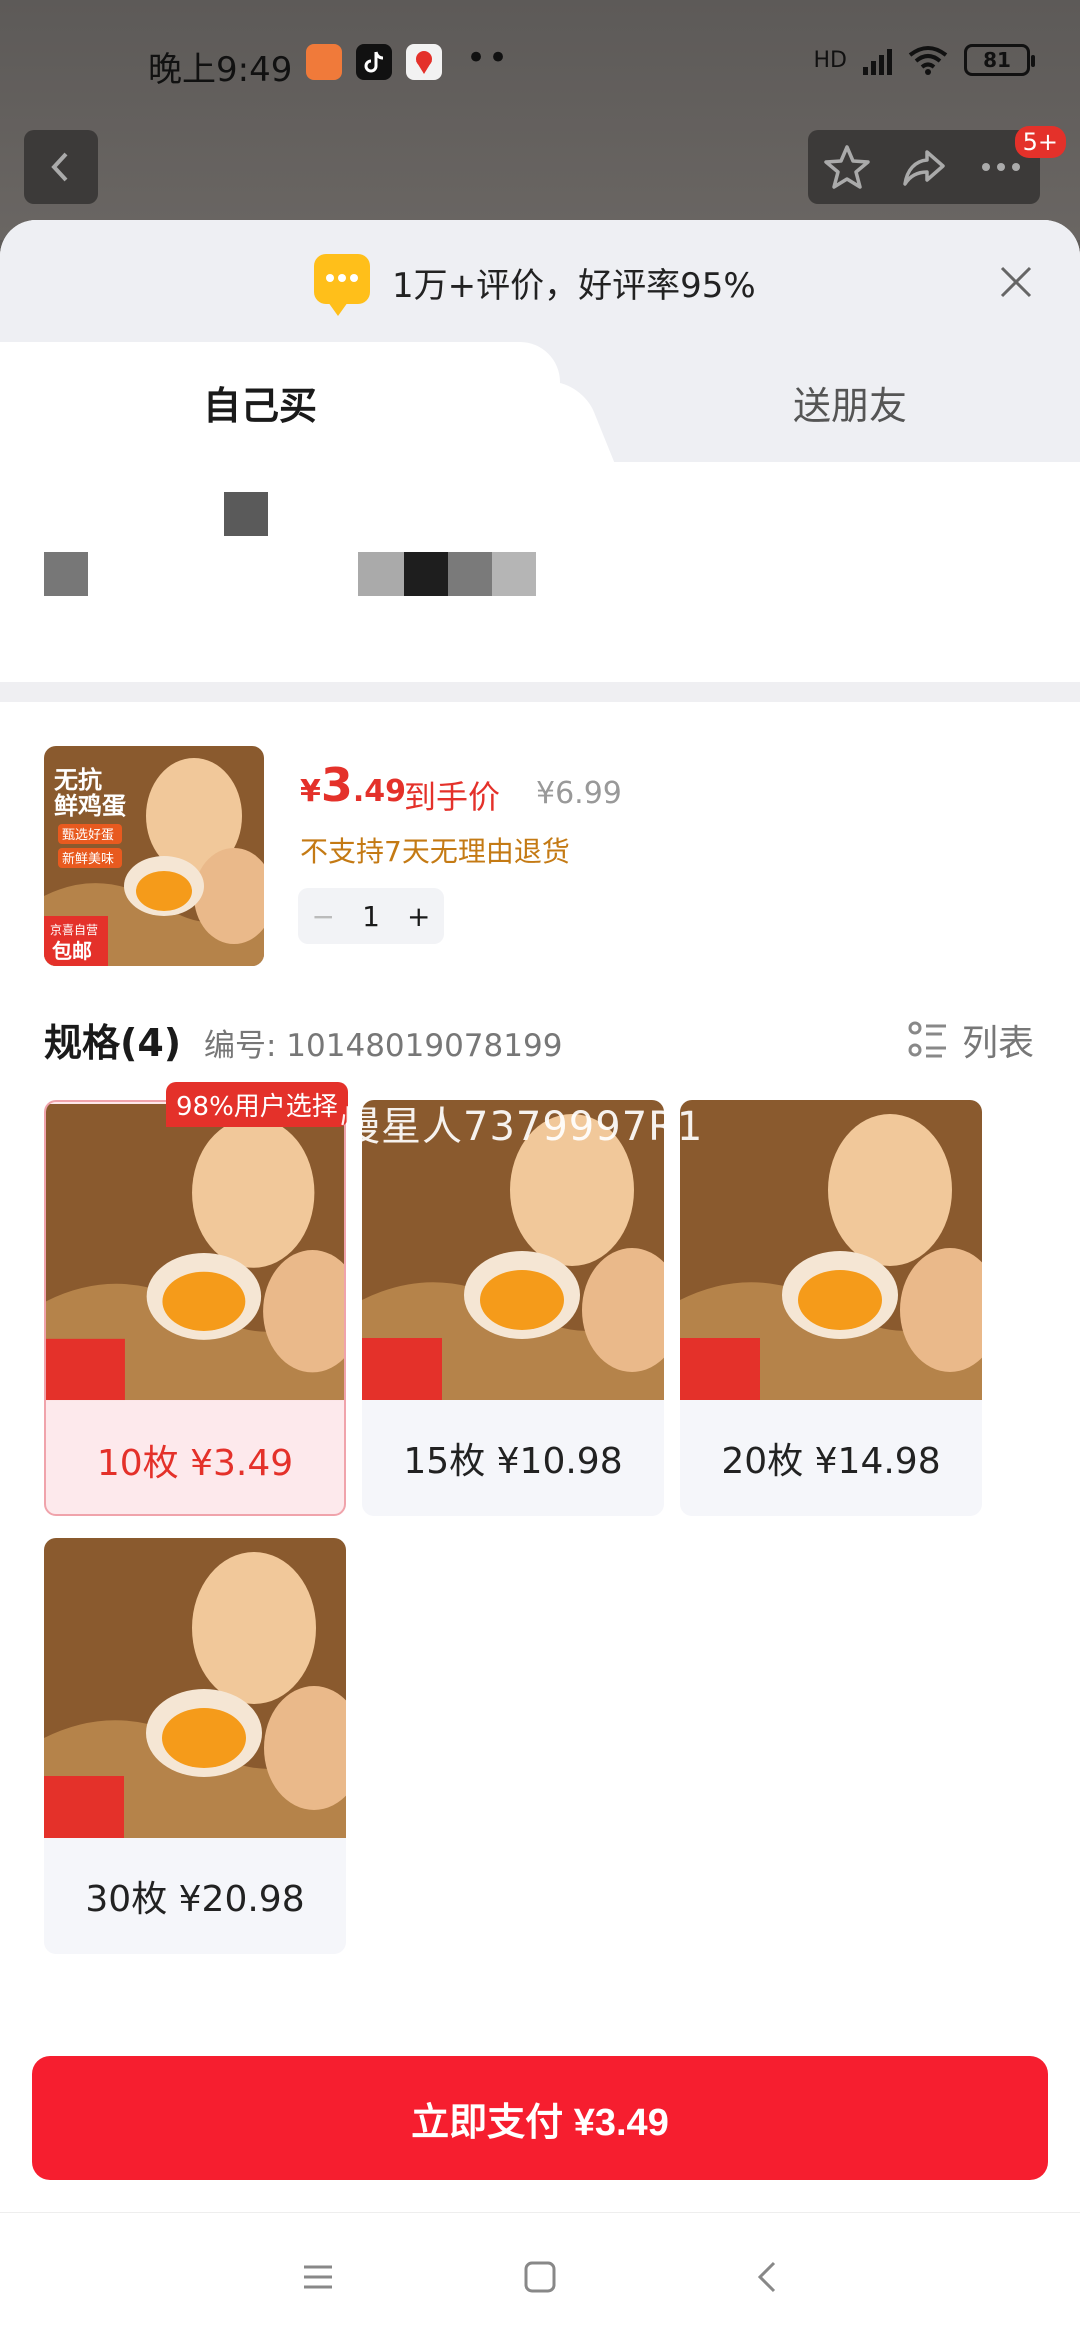  I want to click on thumb-shop: 京喜自营, so click(74, 930).